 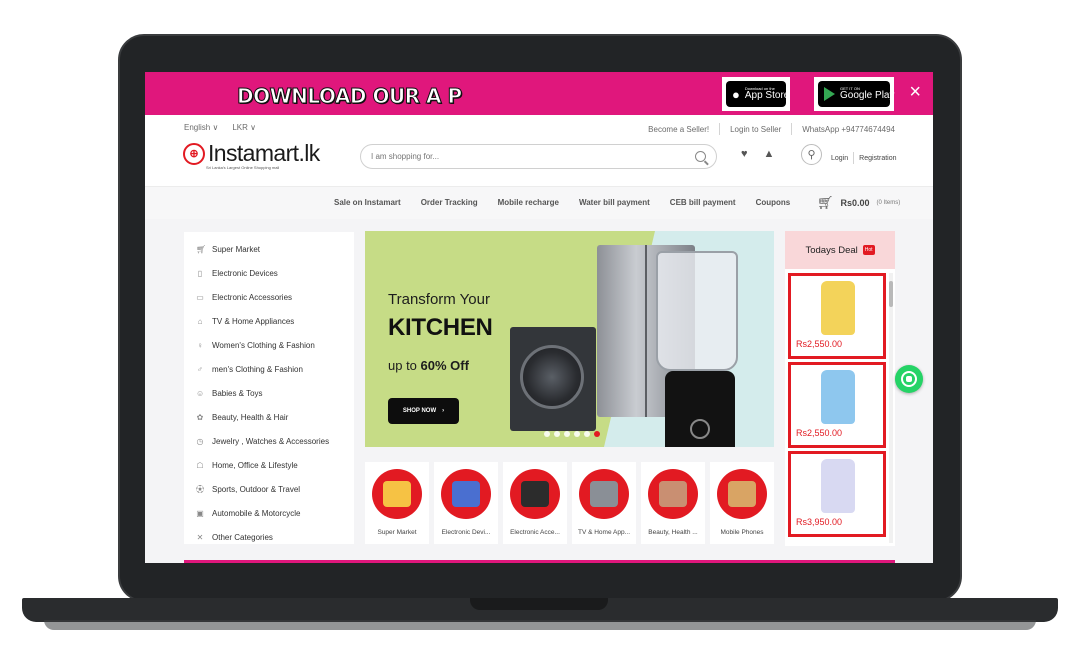 What do you see at coordinates (848, 129) in the screenshot?
I see `whatsapp-contact: WhatsApp +94774674494` at bounding box center [848, 129].